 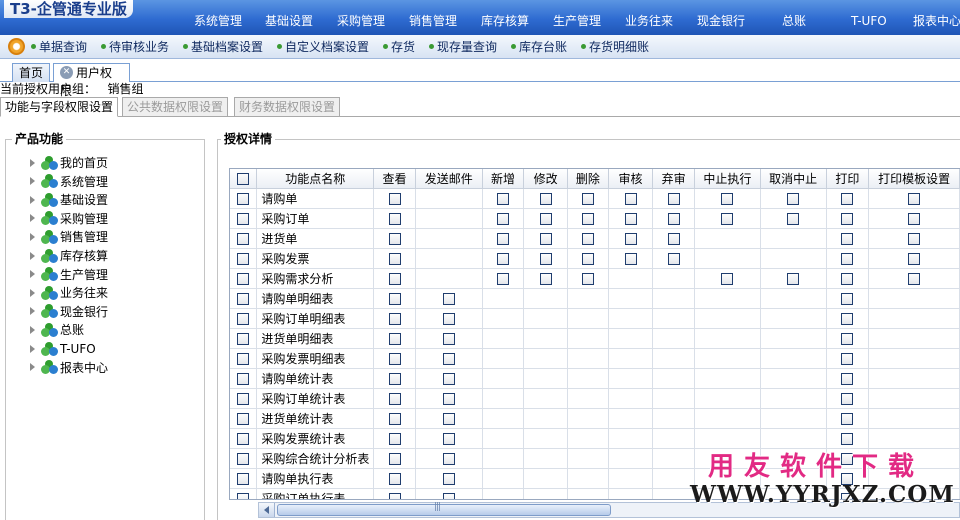 I want to click on column-header: 审核, so click(x=631, y=179).